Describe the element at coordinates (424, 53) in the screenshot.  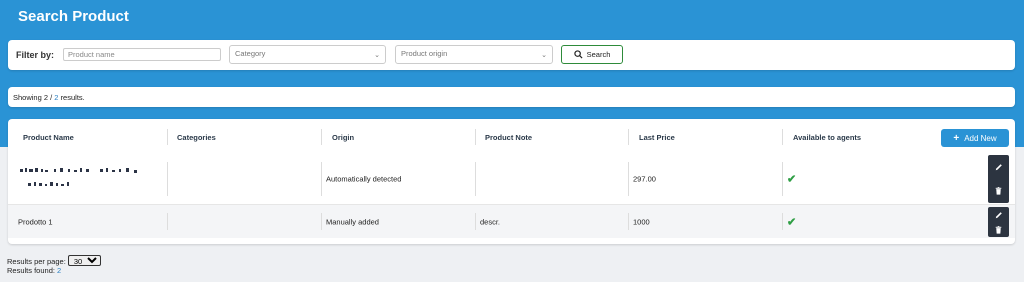
I see `origin-select-value: Product origin` at that location.